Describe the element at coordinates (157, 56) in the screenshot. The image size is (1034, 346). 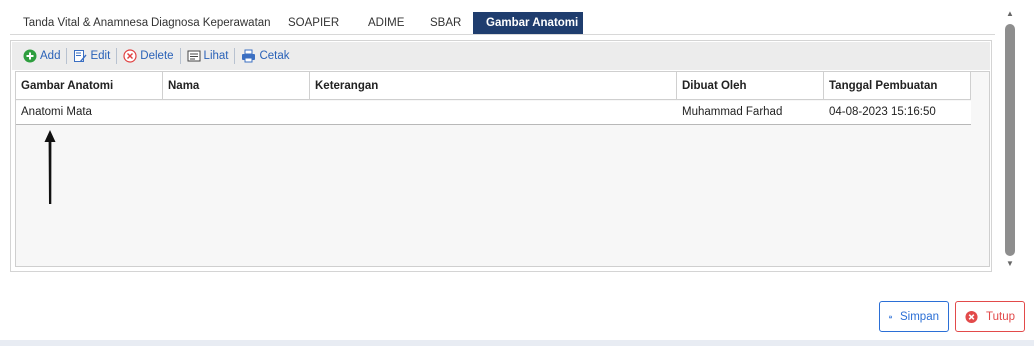
I see `delete-label: Delete` at that location.